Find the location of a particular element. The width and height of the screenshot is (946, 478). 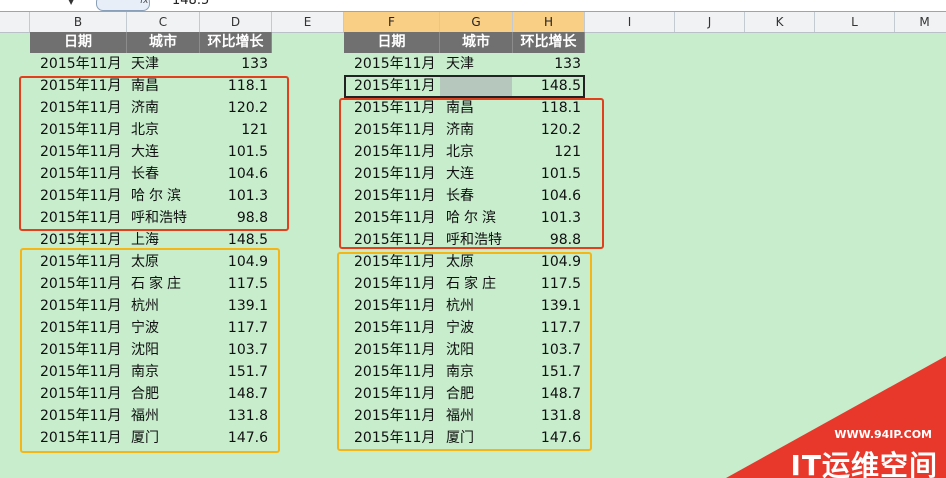

left-table-city-cell: 大连 is located at coordinates (145, 152).